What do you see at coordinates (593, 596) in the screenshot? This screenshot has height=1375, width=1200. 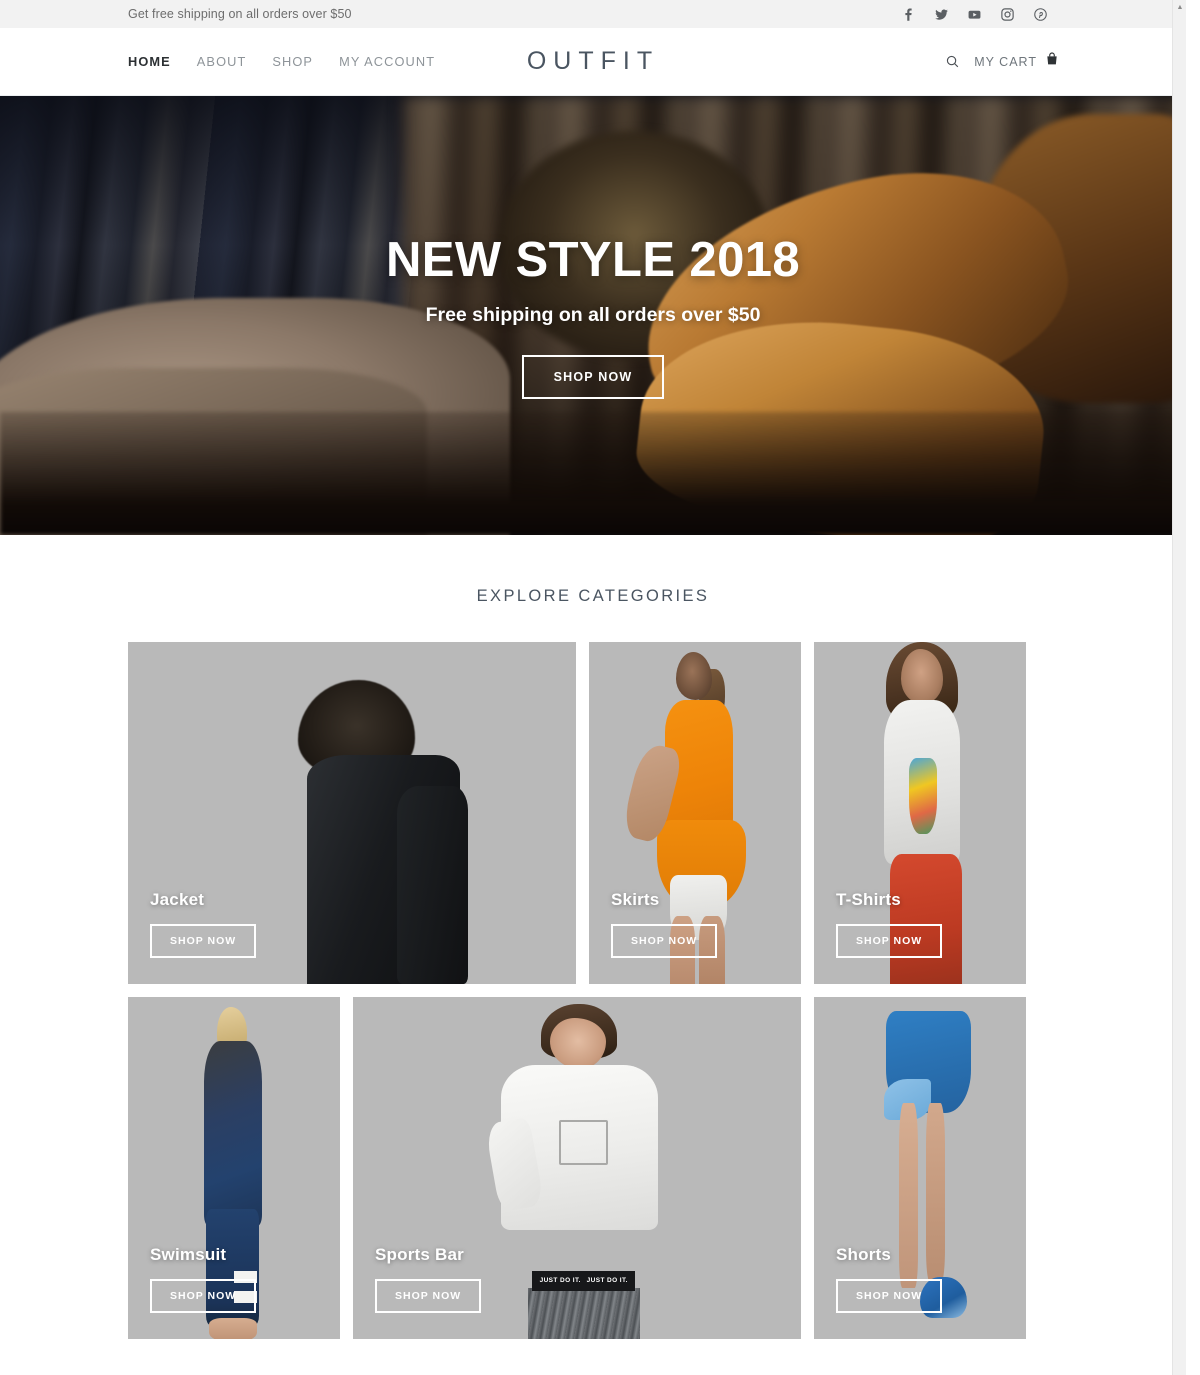 I see `section-title-explore-categories: EXPLORE CATEGORIES` at bounding box center [593, 596].